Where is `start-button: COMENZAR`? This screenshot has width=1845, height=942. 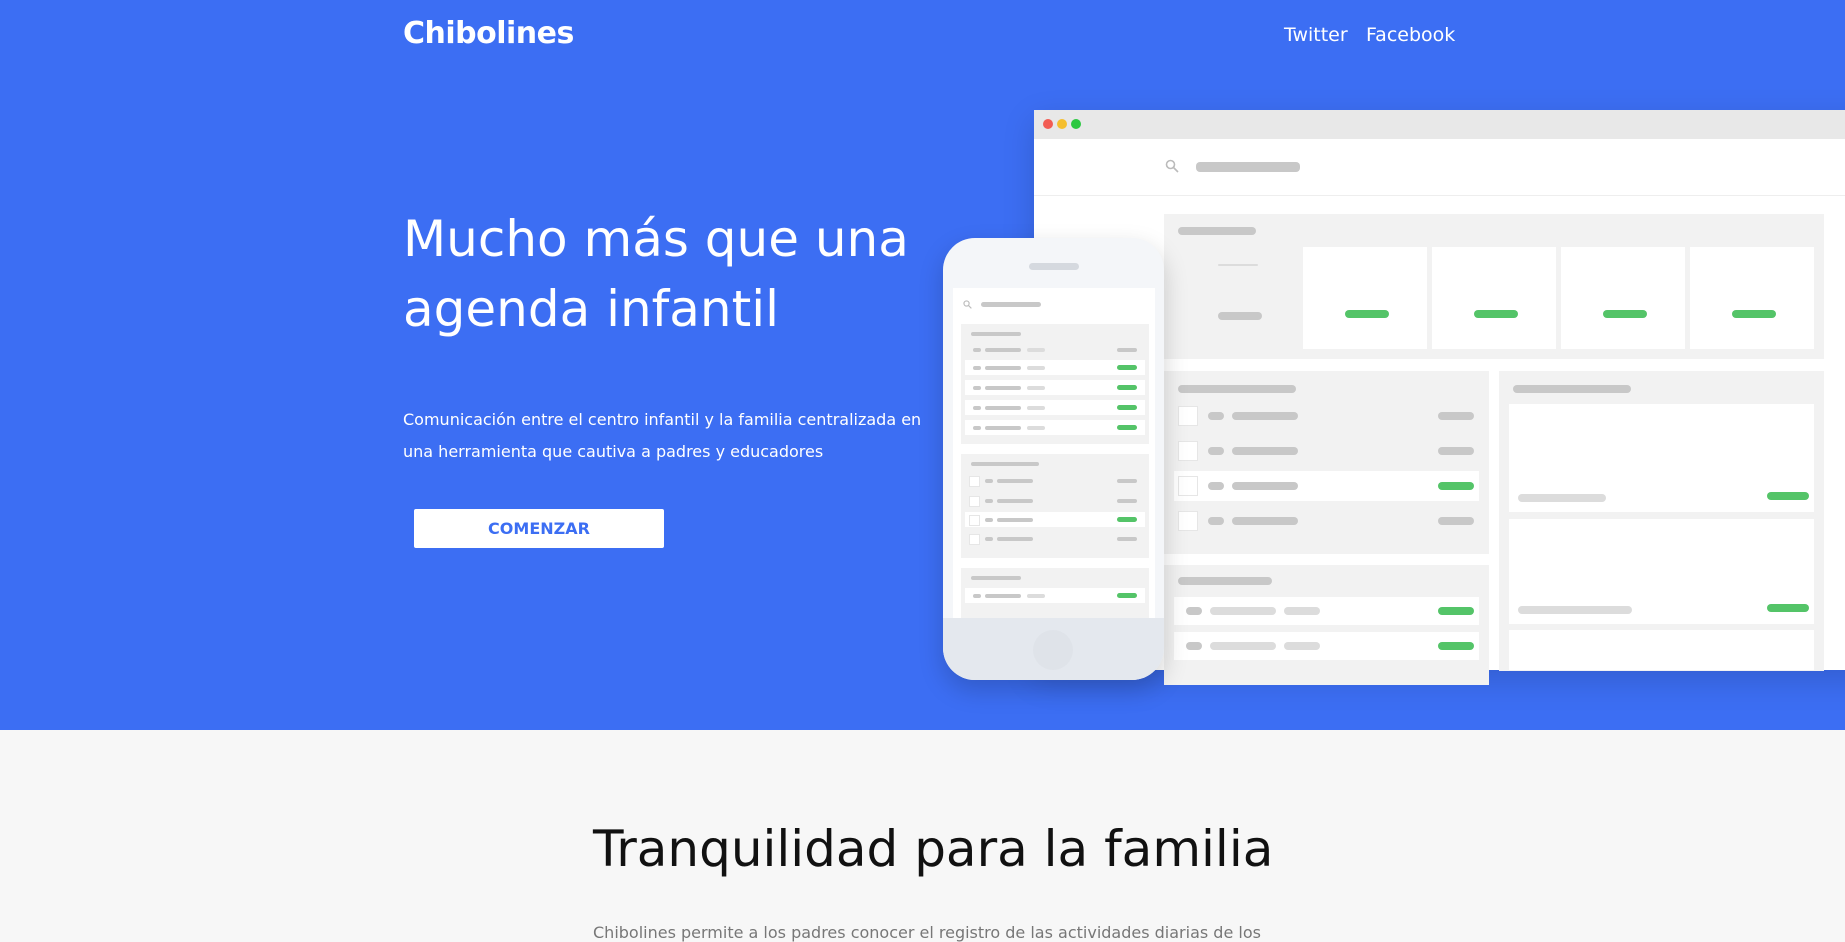
start-button: COMENZAR is located at coordinates (539, 528).